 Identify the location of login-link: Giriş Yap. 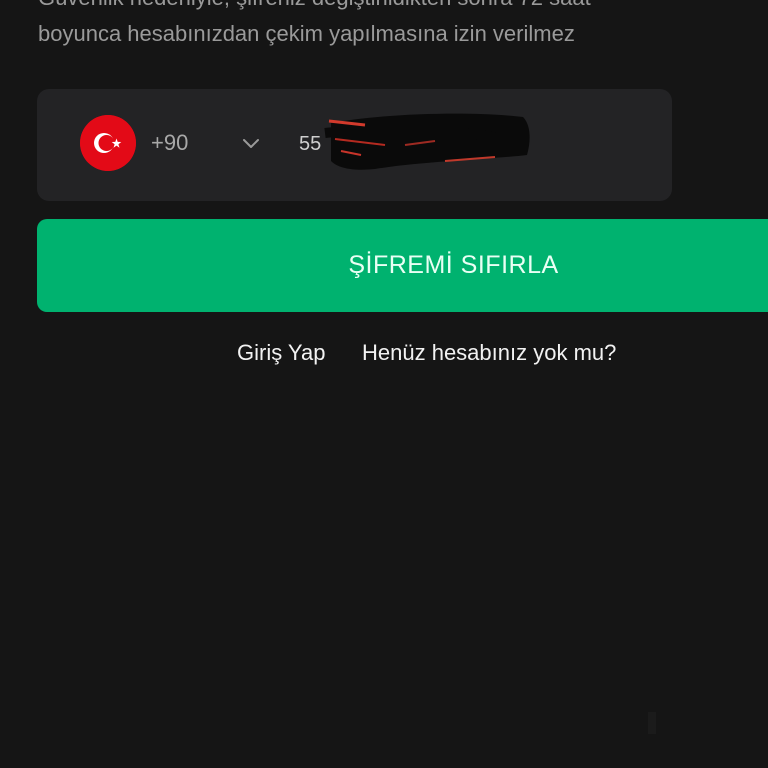
(281, 353).